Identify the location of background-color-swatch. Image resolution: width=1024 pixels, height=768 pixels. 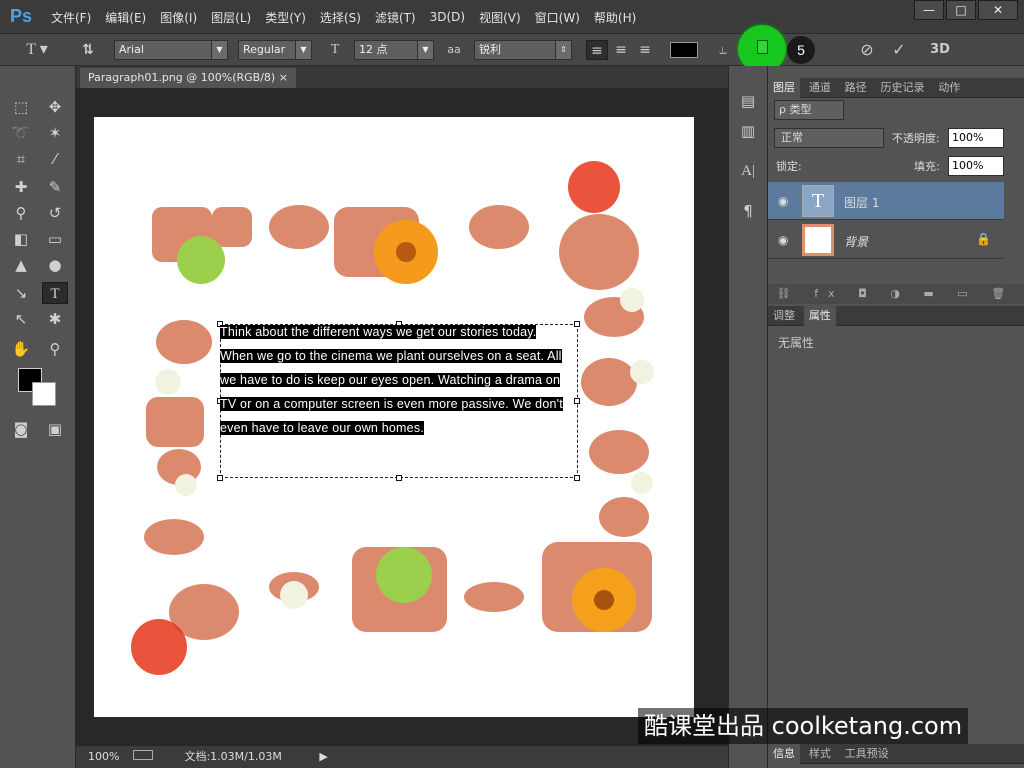
(44, 394).